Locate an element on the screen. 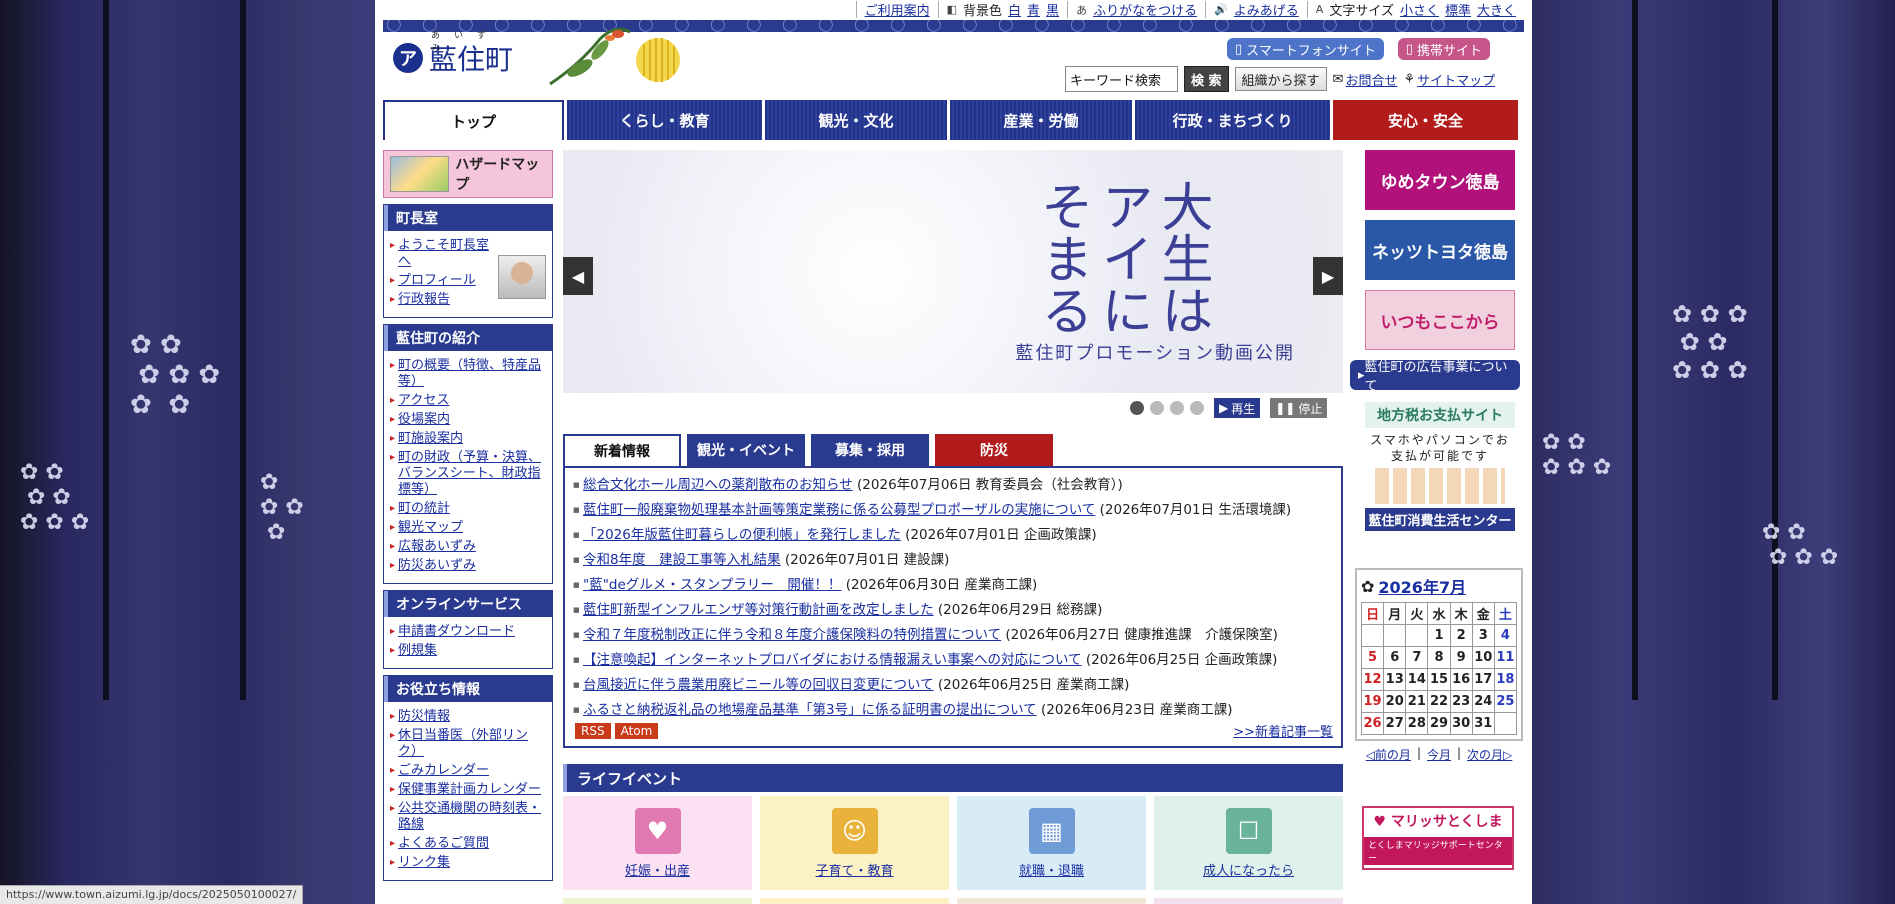 The height and width of the screenshot is (904, 1895). day-cell: 3 is located at coordinates (1483, 635).